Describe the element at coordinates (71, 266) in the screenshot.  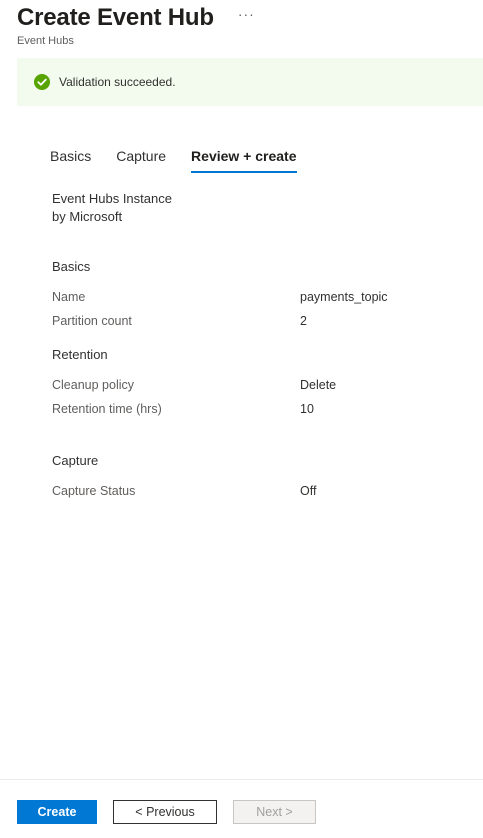
I see `section-title-basics: Basics` at that location.